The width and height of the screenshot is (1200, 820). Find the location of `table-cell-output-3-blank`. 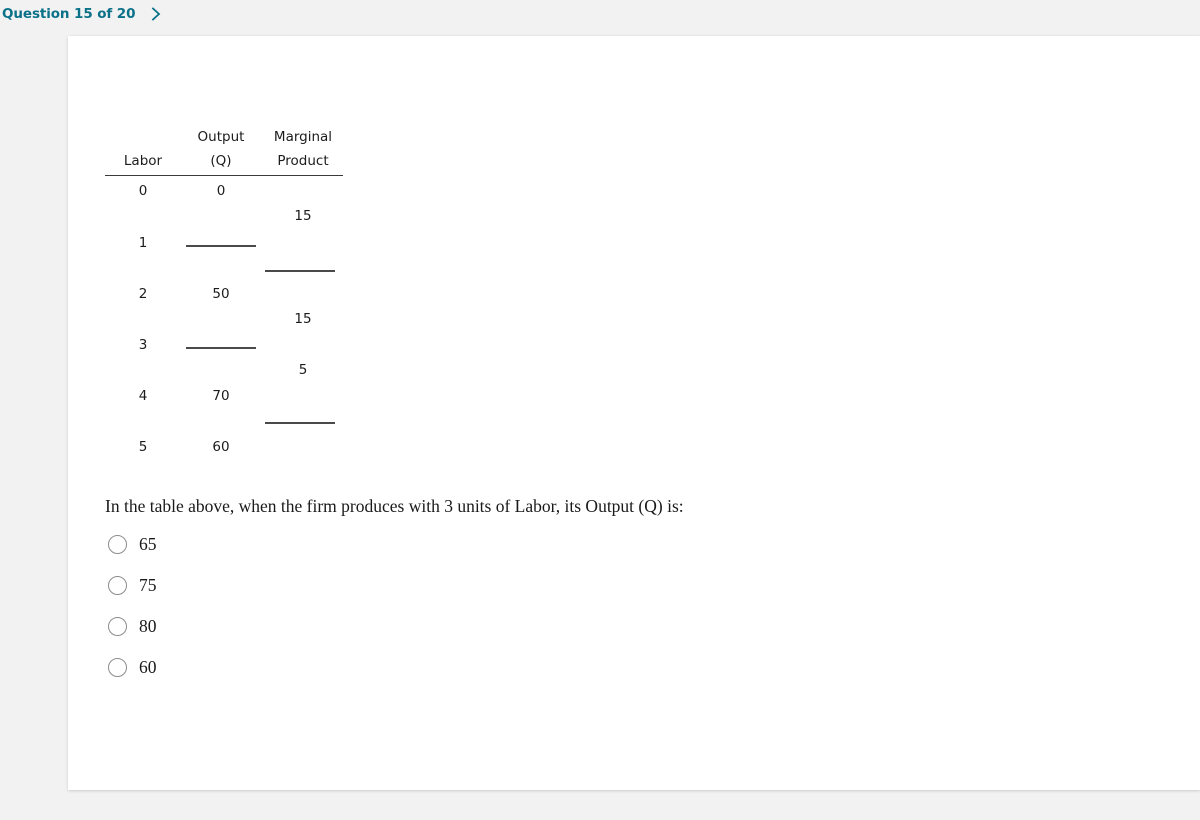

table-cell-output-3-blank is located at coordinates (221, 348).